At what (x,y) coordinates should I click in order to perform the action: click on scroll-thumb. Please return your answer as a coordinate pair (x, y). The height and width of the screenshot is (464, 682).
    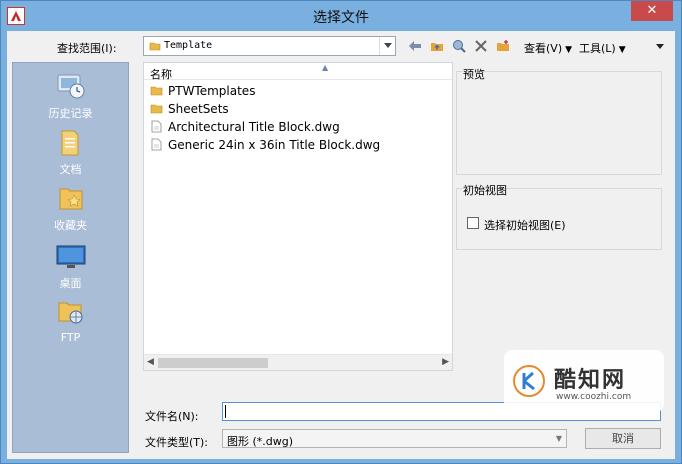
    Looking at the image, I should click on (213, 363).